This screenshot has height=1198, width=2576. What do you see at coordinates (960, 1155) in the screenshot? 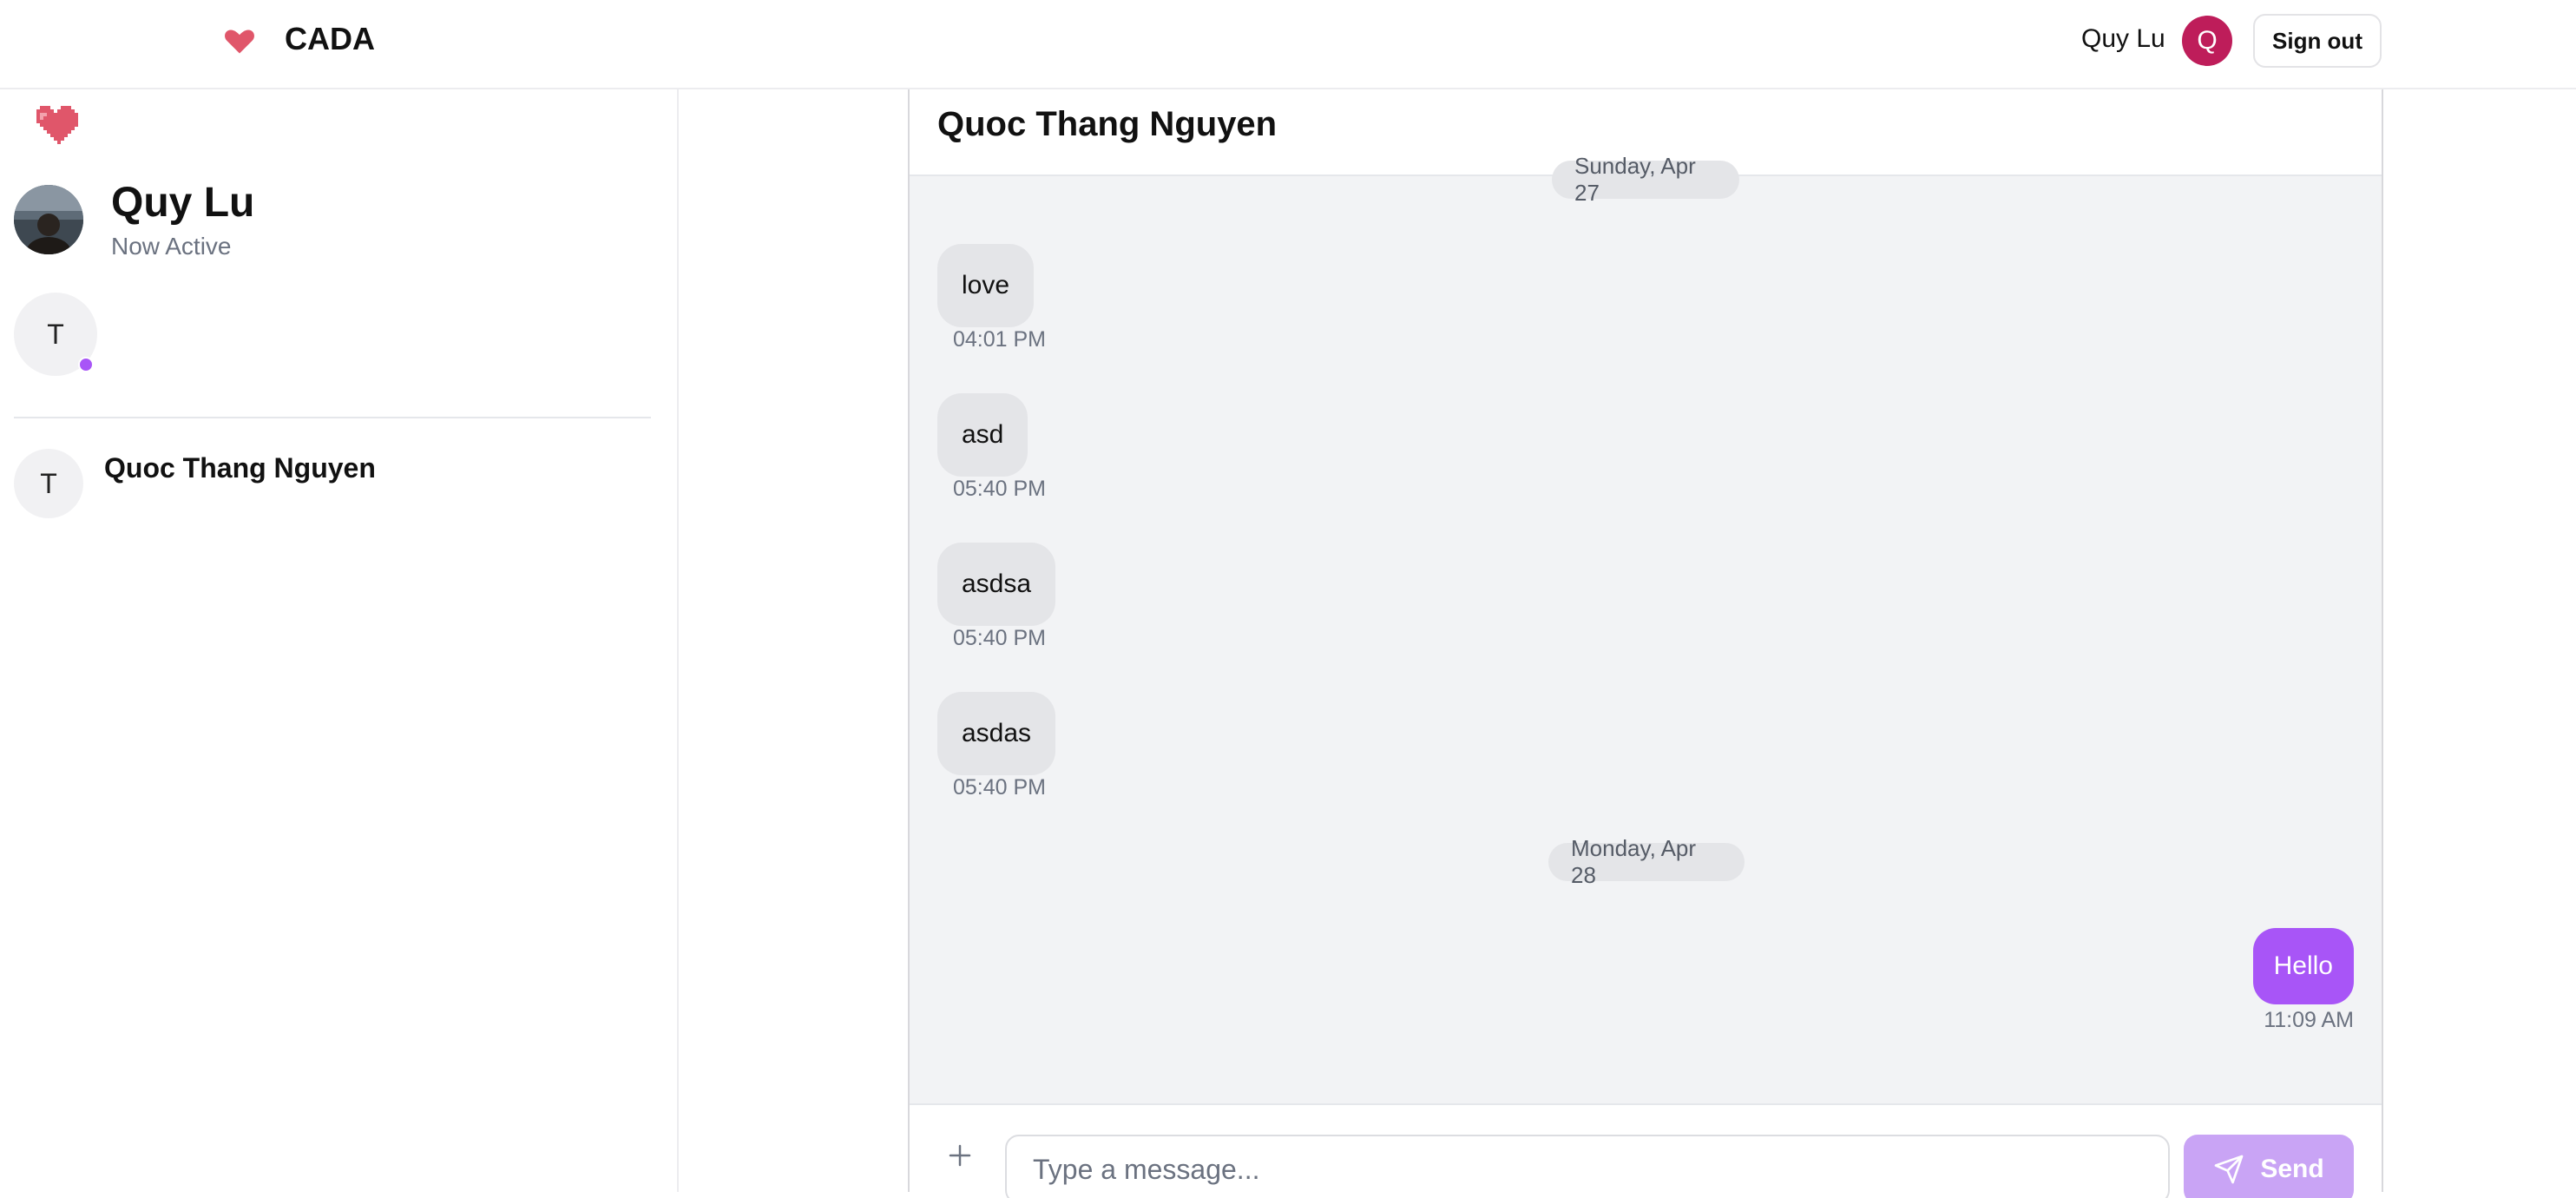
I see `plus-icon` at bounding box center [960, 1155].